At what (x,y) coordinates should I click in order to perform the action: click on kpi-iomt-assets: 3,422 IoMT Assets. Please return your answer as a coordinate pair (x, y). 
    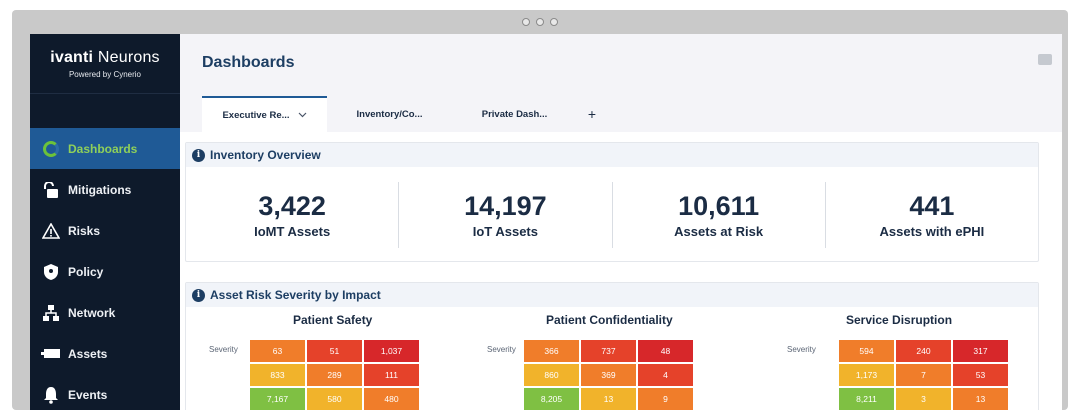
    Looking at the image, I should click on (293, 215).